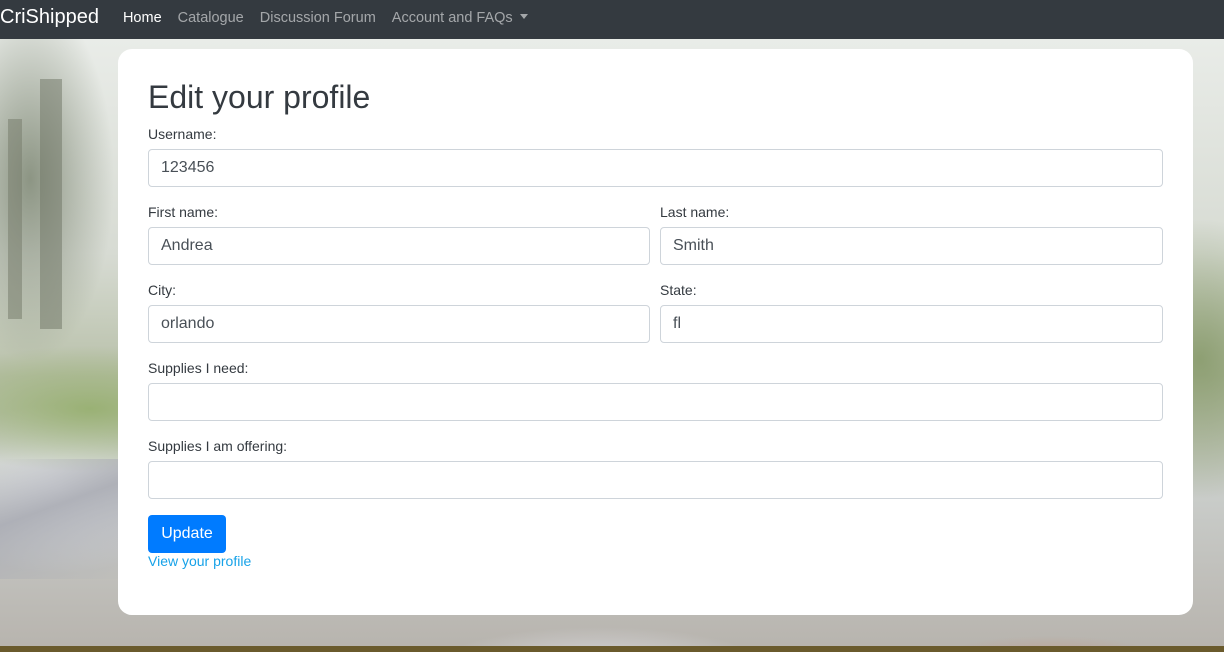 The height and width of the screenshot is (652, 1224). I want to click on nav-home: Home, so click(142, 18).